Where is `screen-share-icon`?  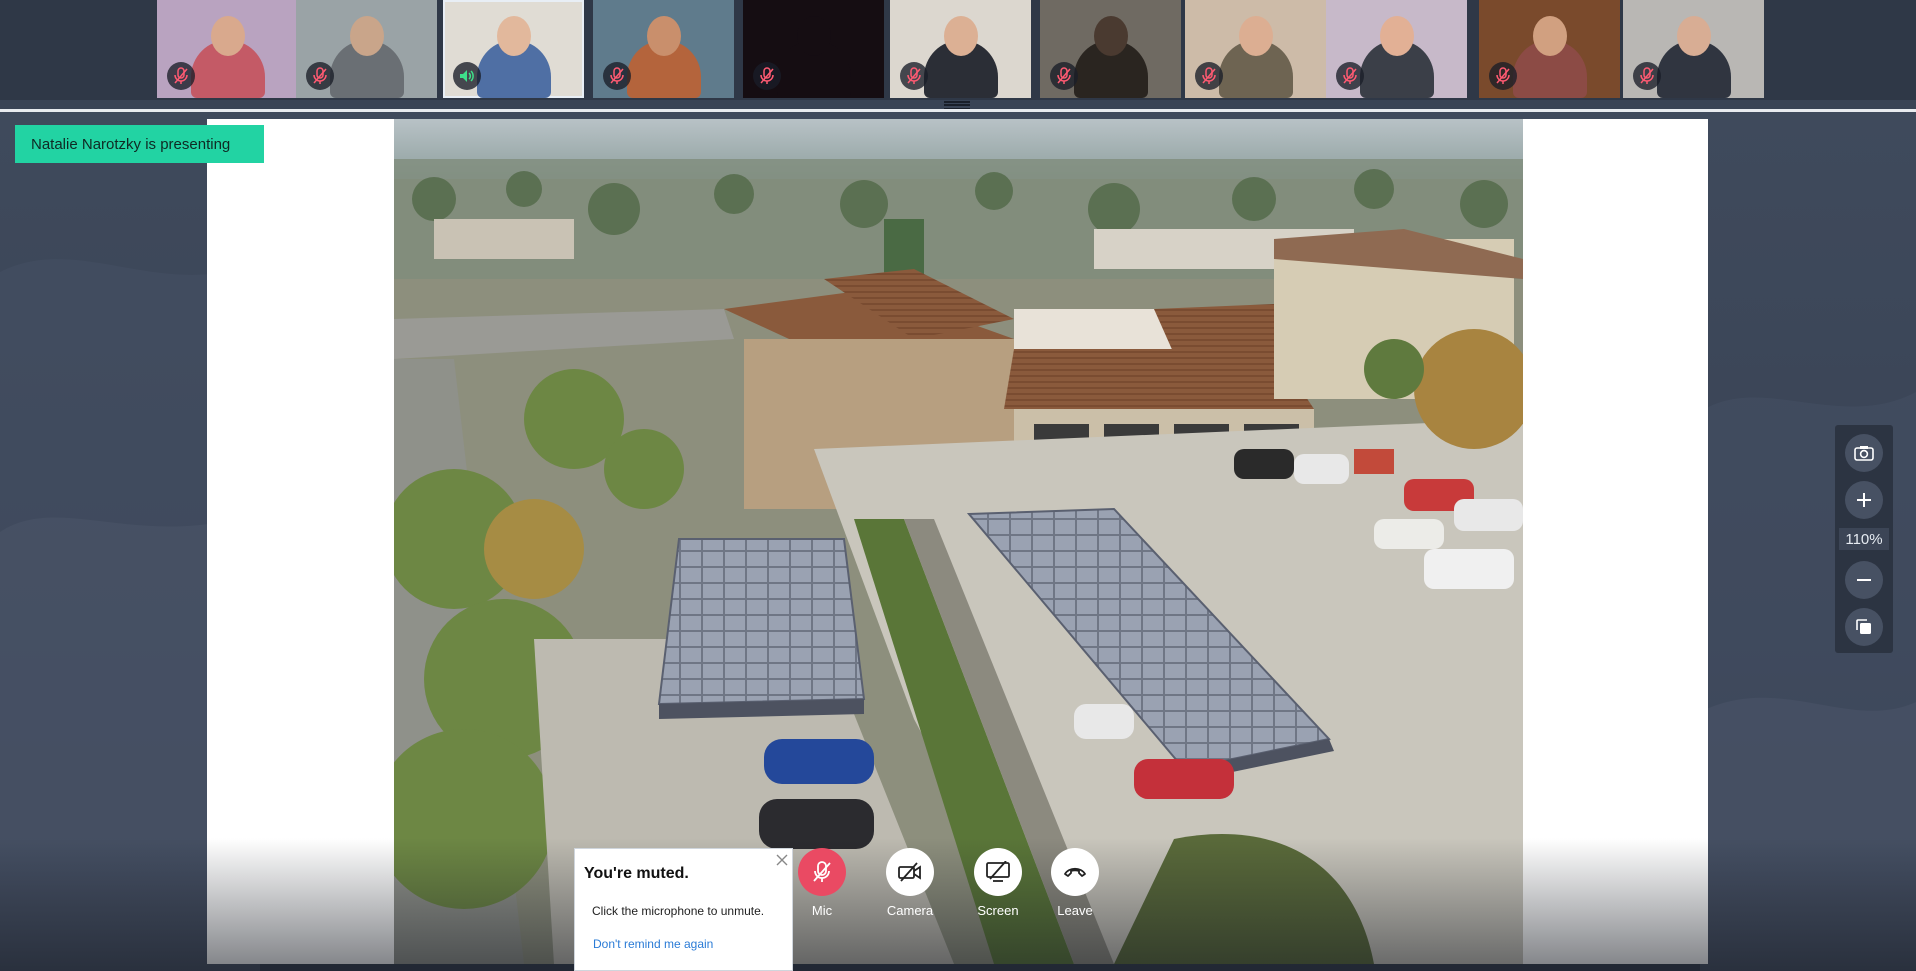 screen-share-icon is located at coordinates (998, 871).